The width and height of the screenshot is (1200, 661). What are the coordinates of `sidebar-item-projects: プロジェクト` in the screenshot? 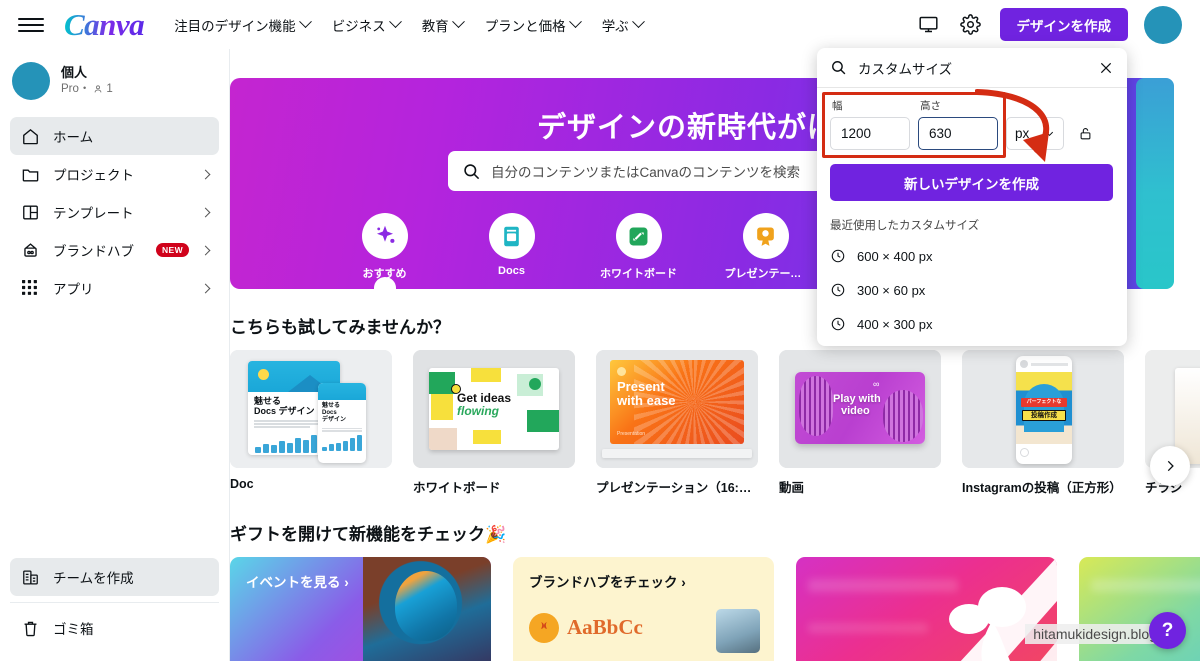 It's located at (114, 174).